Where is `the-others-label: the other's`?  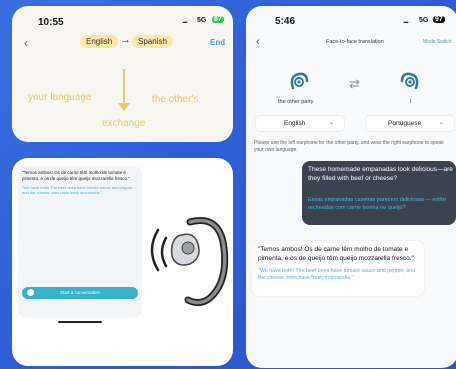 the-others-label: the other's is located at coordinates (175, 99).